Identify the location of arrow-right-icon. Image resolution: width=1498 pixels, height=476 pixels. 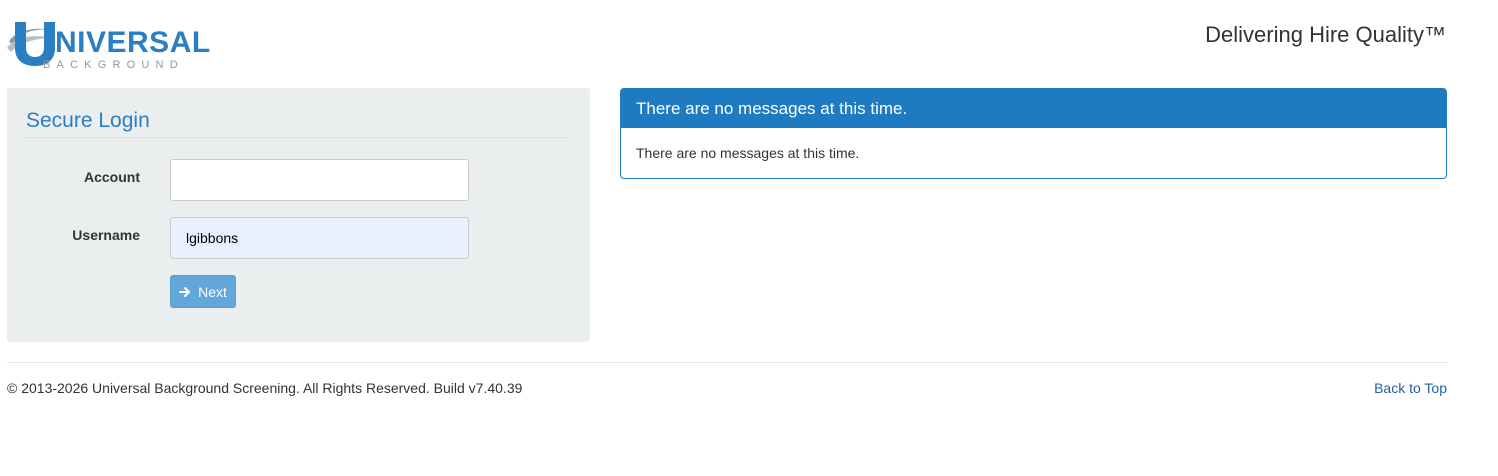
(185, 291).